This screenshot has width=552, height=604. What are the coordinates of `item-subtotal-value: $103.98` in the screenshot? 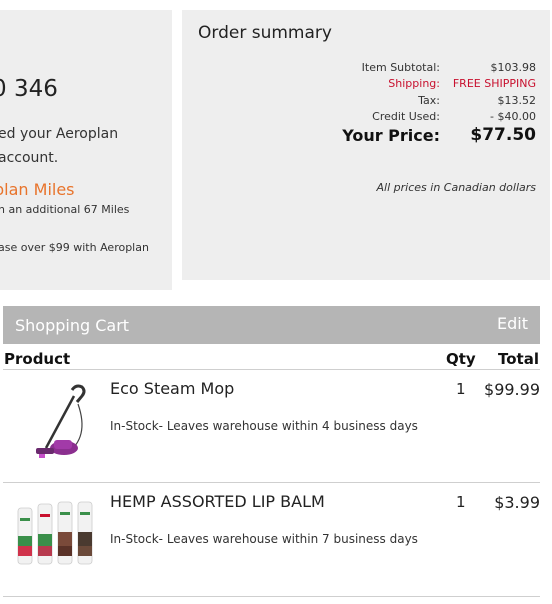 It's located at (513, 67).